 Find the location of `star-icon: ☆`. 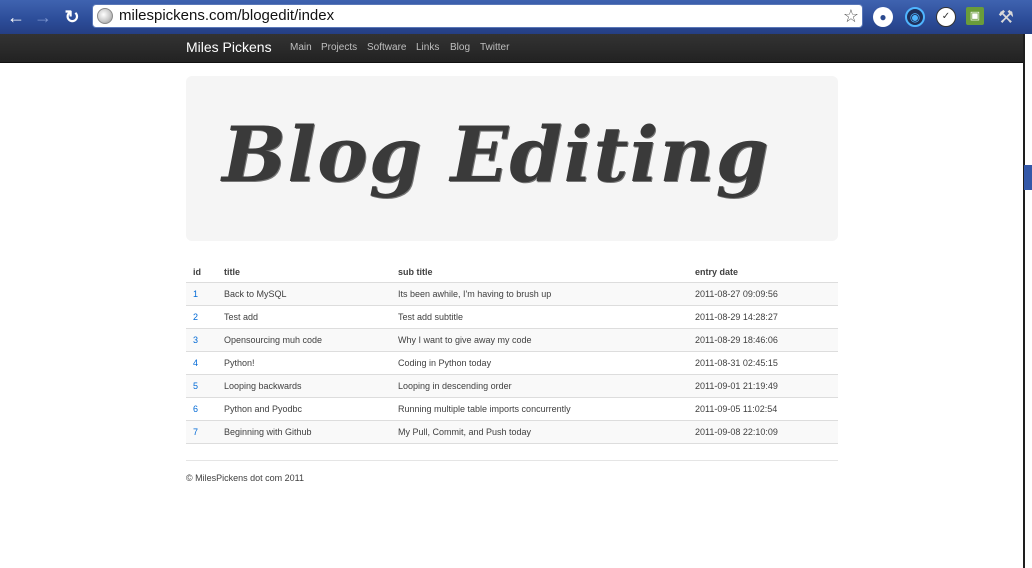

star-icon: ☆ is located at coordinates (851, 16).